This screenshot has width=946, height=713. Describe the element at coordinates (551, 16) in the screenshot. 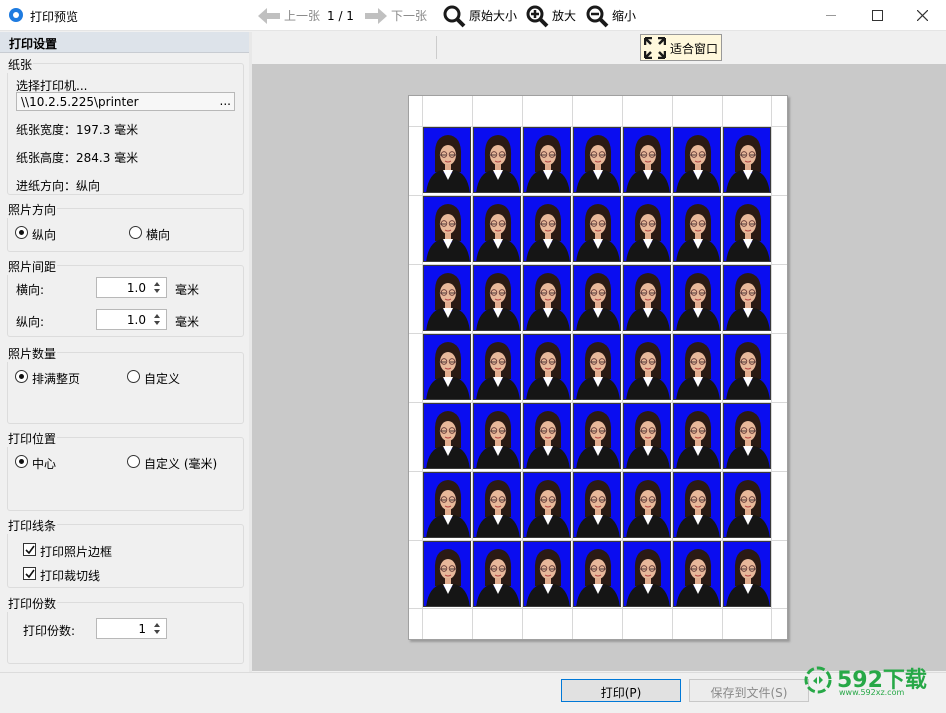

I see `zoom-in-button: 放大` at that location.